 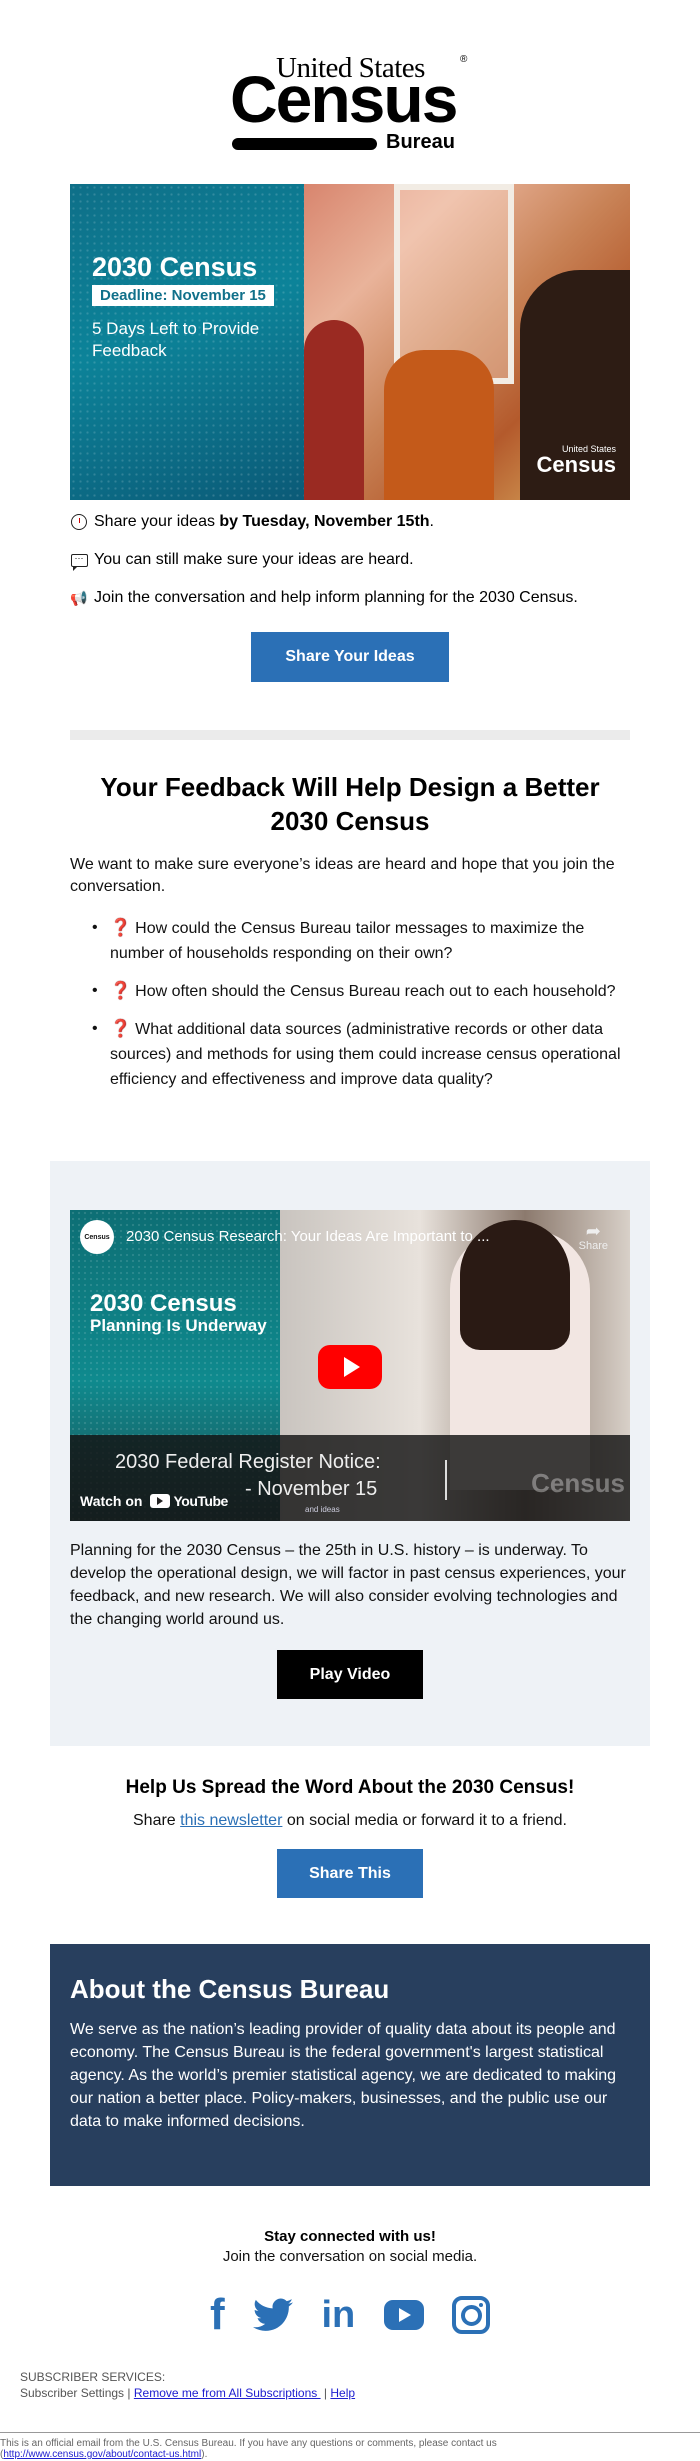 What do you see at coordinates (189, 1501) in the screenshot?
I see `youtube-logo: YouTube` at bounding box center [189, 1501].